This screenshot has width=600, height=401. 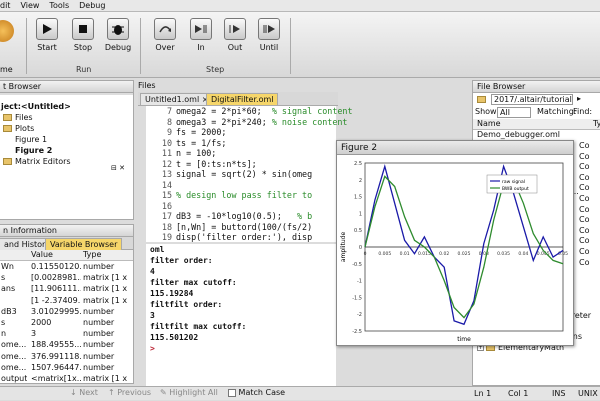 What do you see at coordinates (118, 35) in the screenshot?
I see `debug-button: Debug` at bounding box center [118, 35].